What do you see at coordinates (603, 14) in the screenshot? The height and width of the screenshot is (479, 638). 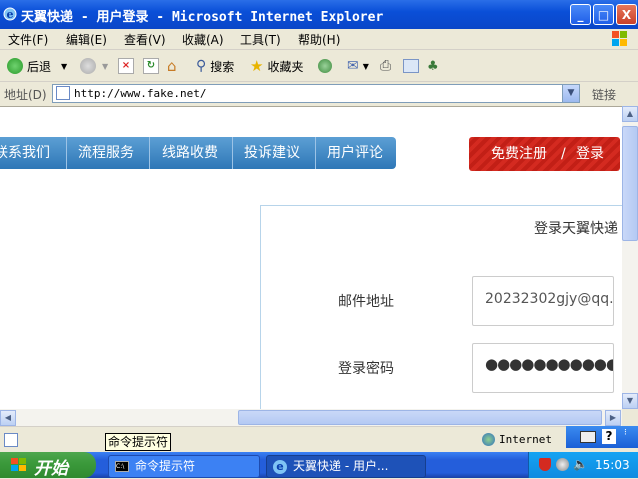 I see `maximize-button: □` at bounding box center [603, 14].